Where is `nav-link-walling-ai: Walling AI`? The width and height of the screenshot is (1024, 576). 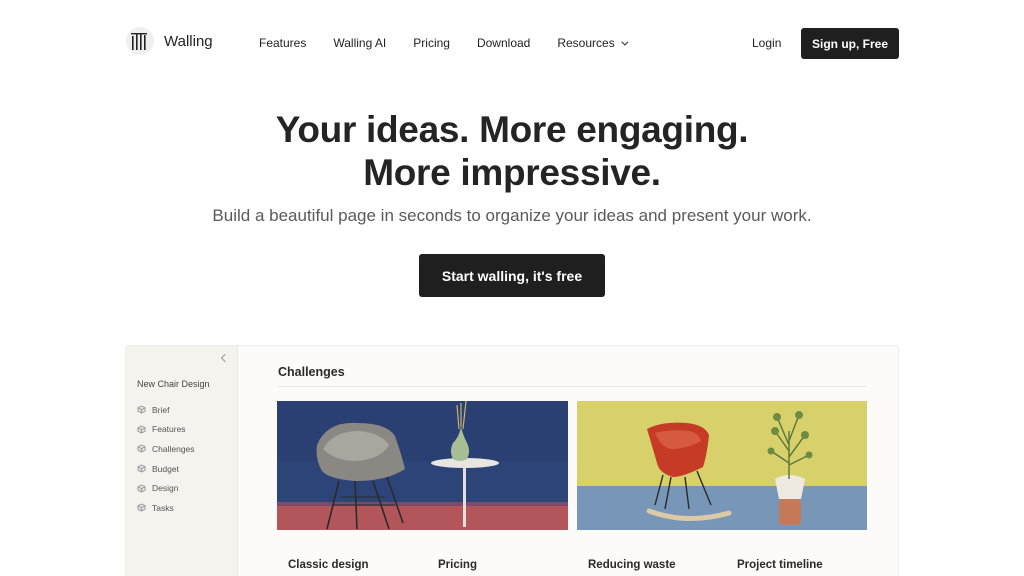
nav-link-walling-ai: Walling AI is located at coordinates (359, 43).